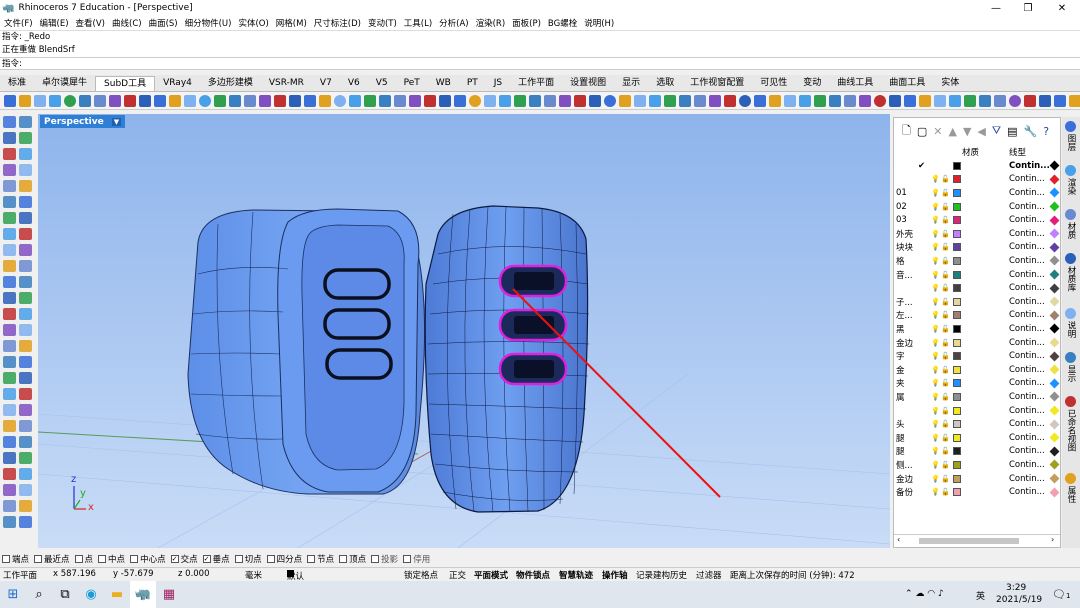 The image size is (1080, 608). Describe the element at coordinates (15, 559) in the screenshot. I see `osnap-option: 端点` at that location.